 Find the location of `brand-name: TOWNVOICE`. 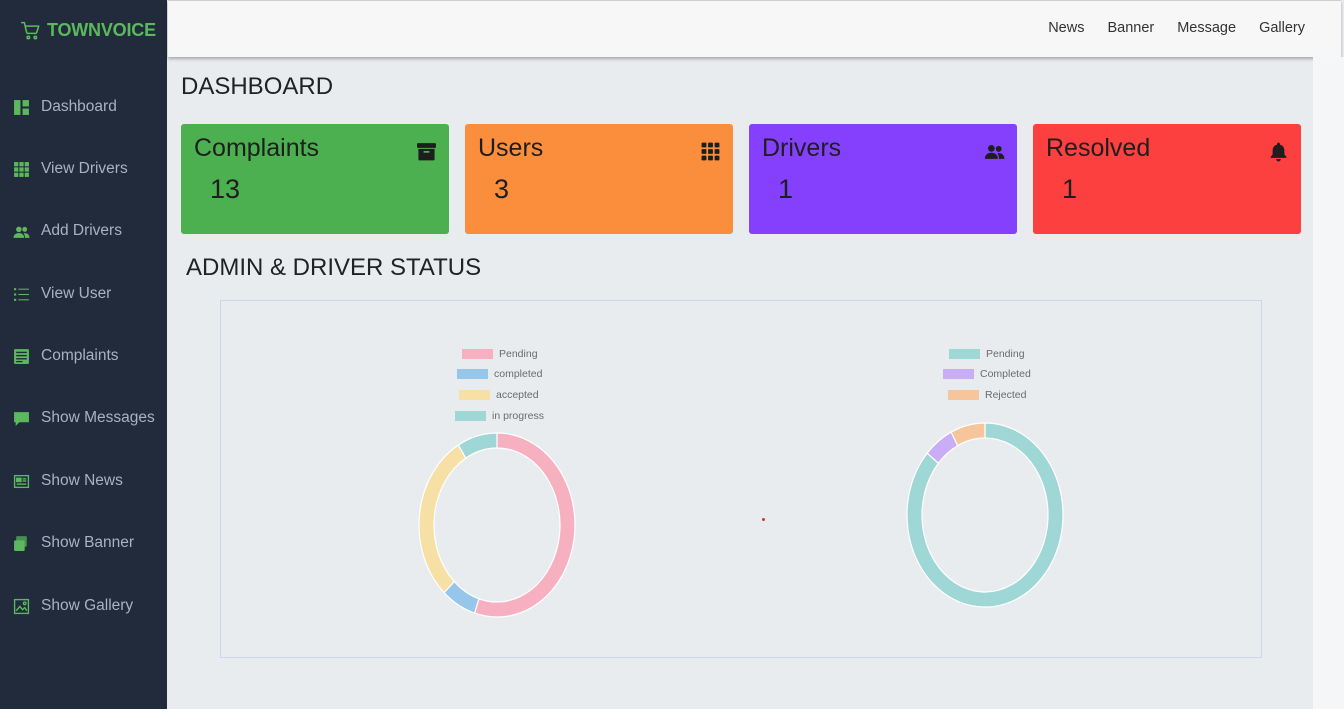

brand-name: TOWNVOICE is located at coordinates (101, 30).